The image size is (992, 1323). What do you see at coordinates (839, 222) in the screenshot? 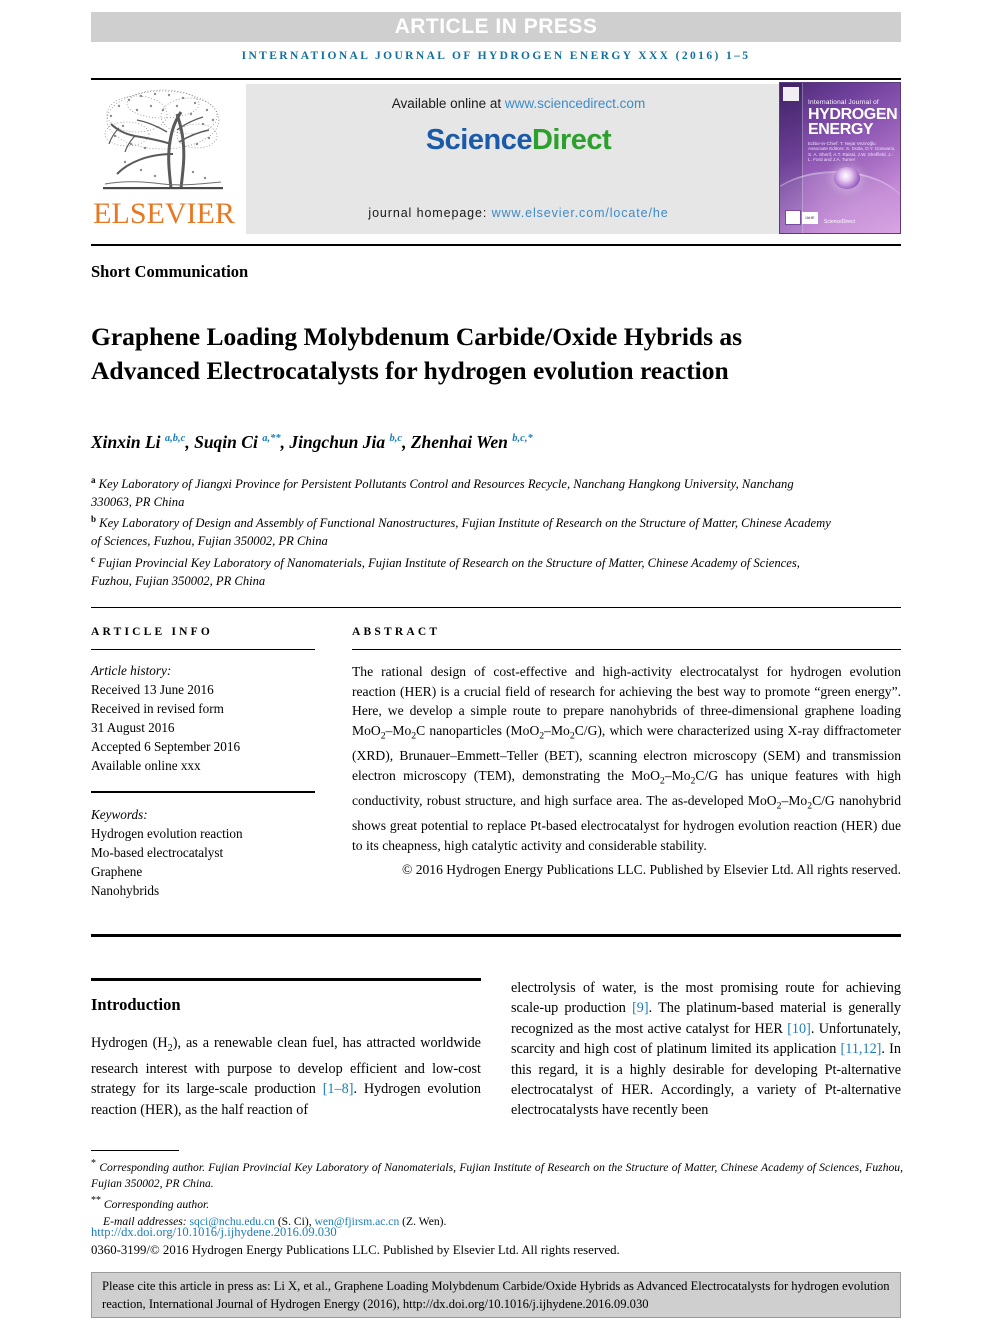
I see `cover-sciencedirect-mark: ScienceDirect` at bounding box center [839, 222].